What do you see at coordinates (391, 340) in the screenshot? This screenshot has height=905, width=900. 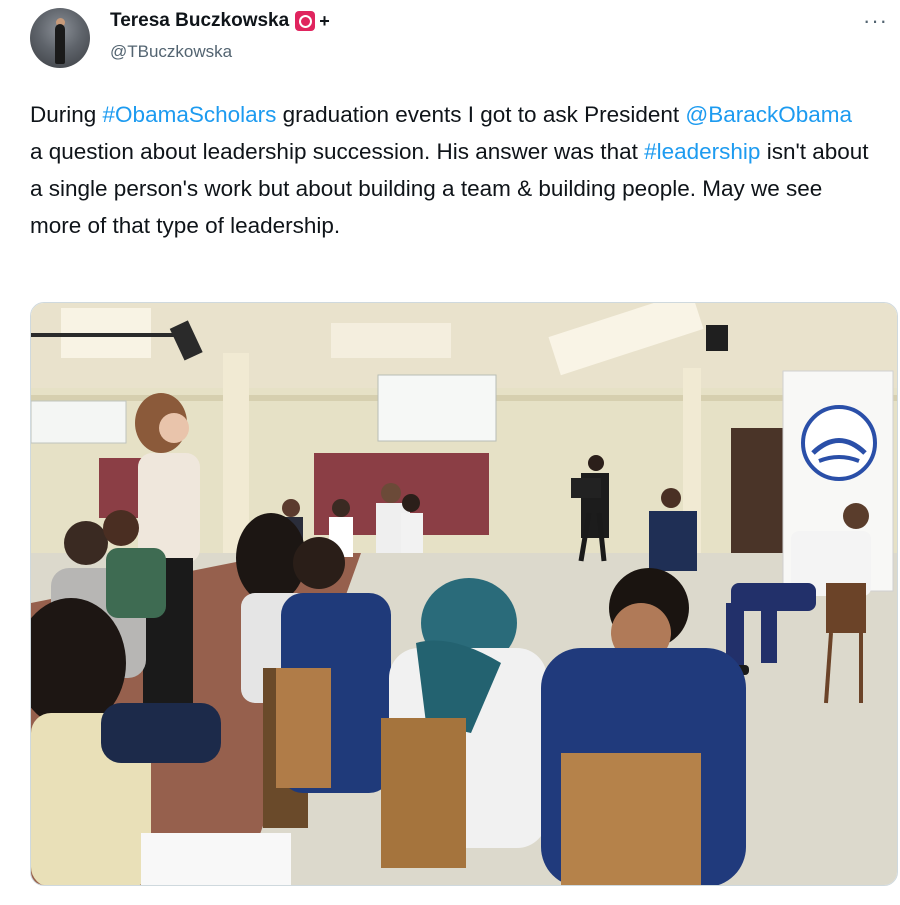 I see `ceiling-light` at bounding box center [391, 340].